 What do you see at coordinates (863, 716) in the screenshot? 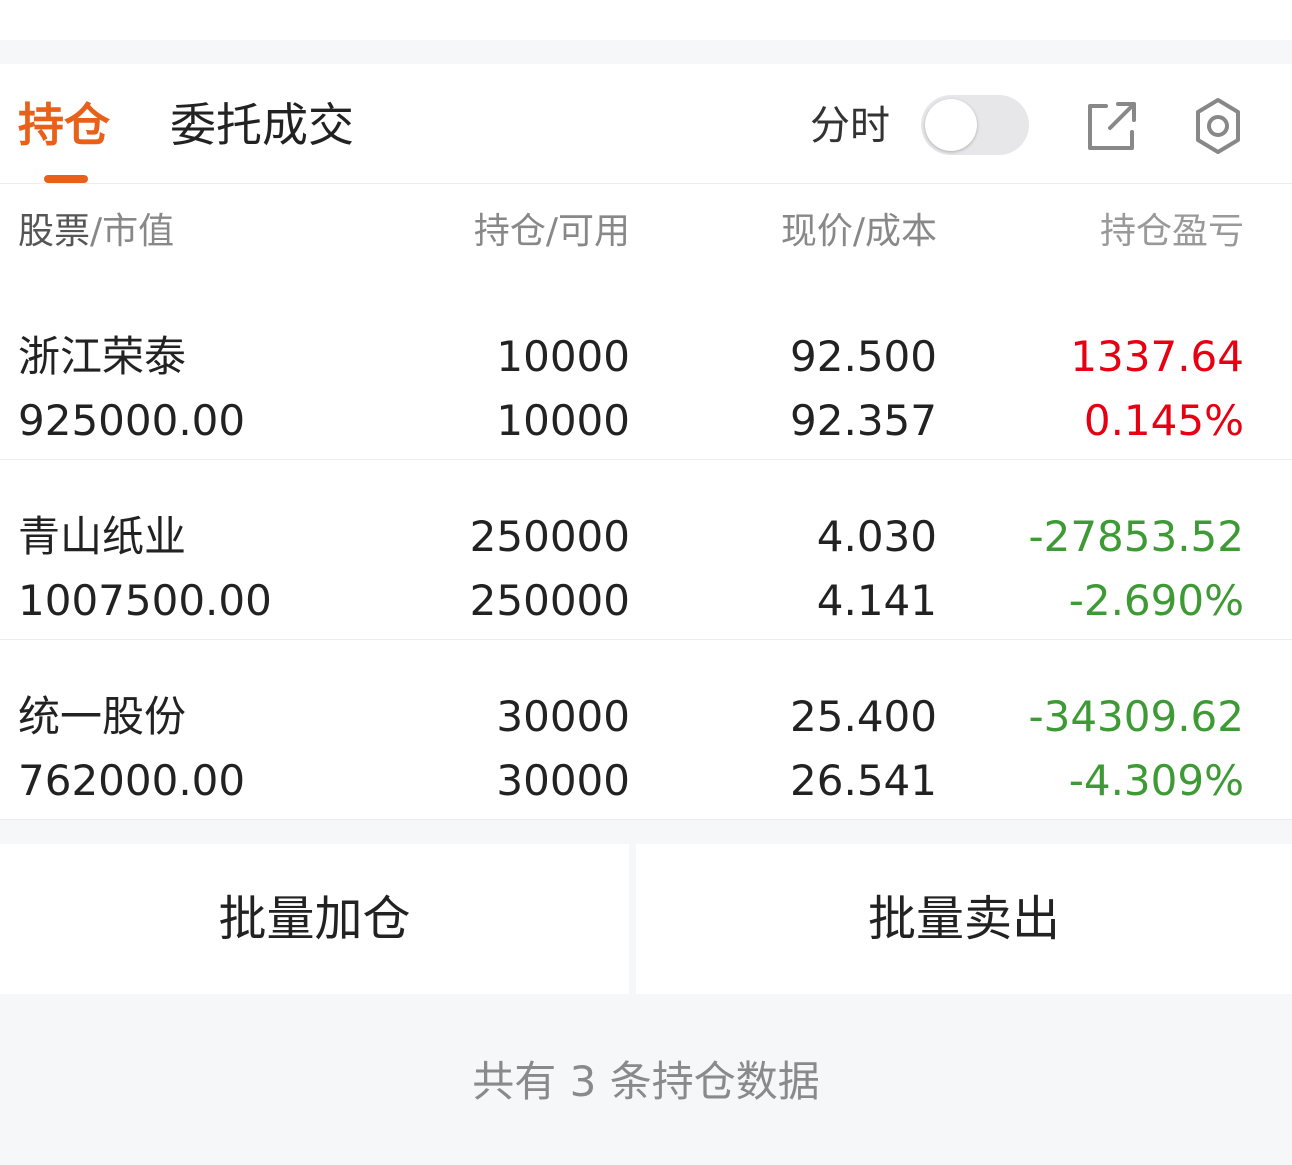
I see `current-price: 25.400` at bounding box center [863, 716].